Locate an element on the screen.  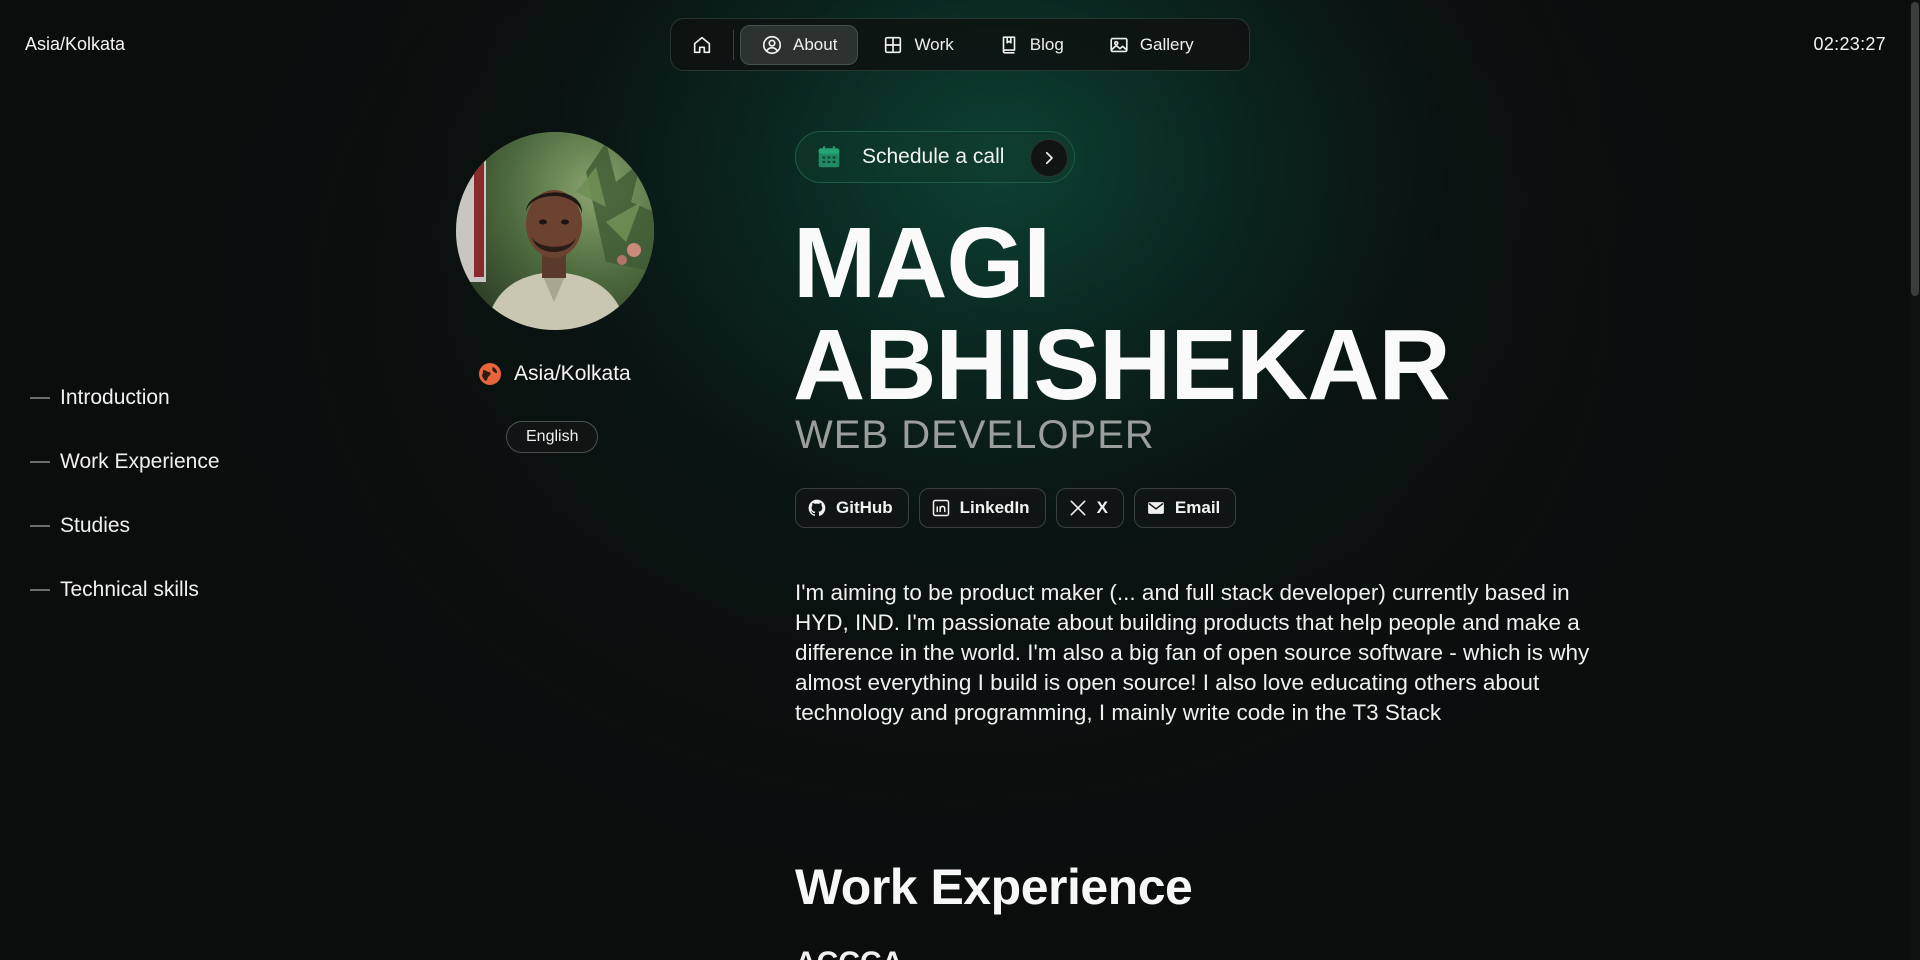
image-icon is located at coordinates (1119, 44).